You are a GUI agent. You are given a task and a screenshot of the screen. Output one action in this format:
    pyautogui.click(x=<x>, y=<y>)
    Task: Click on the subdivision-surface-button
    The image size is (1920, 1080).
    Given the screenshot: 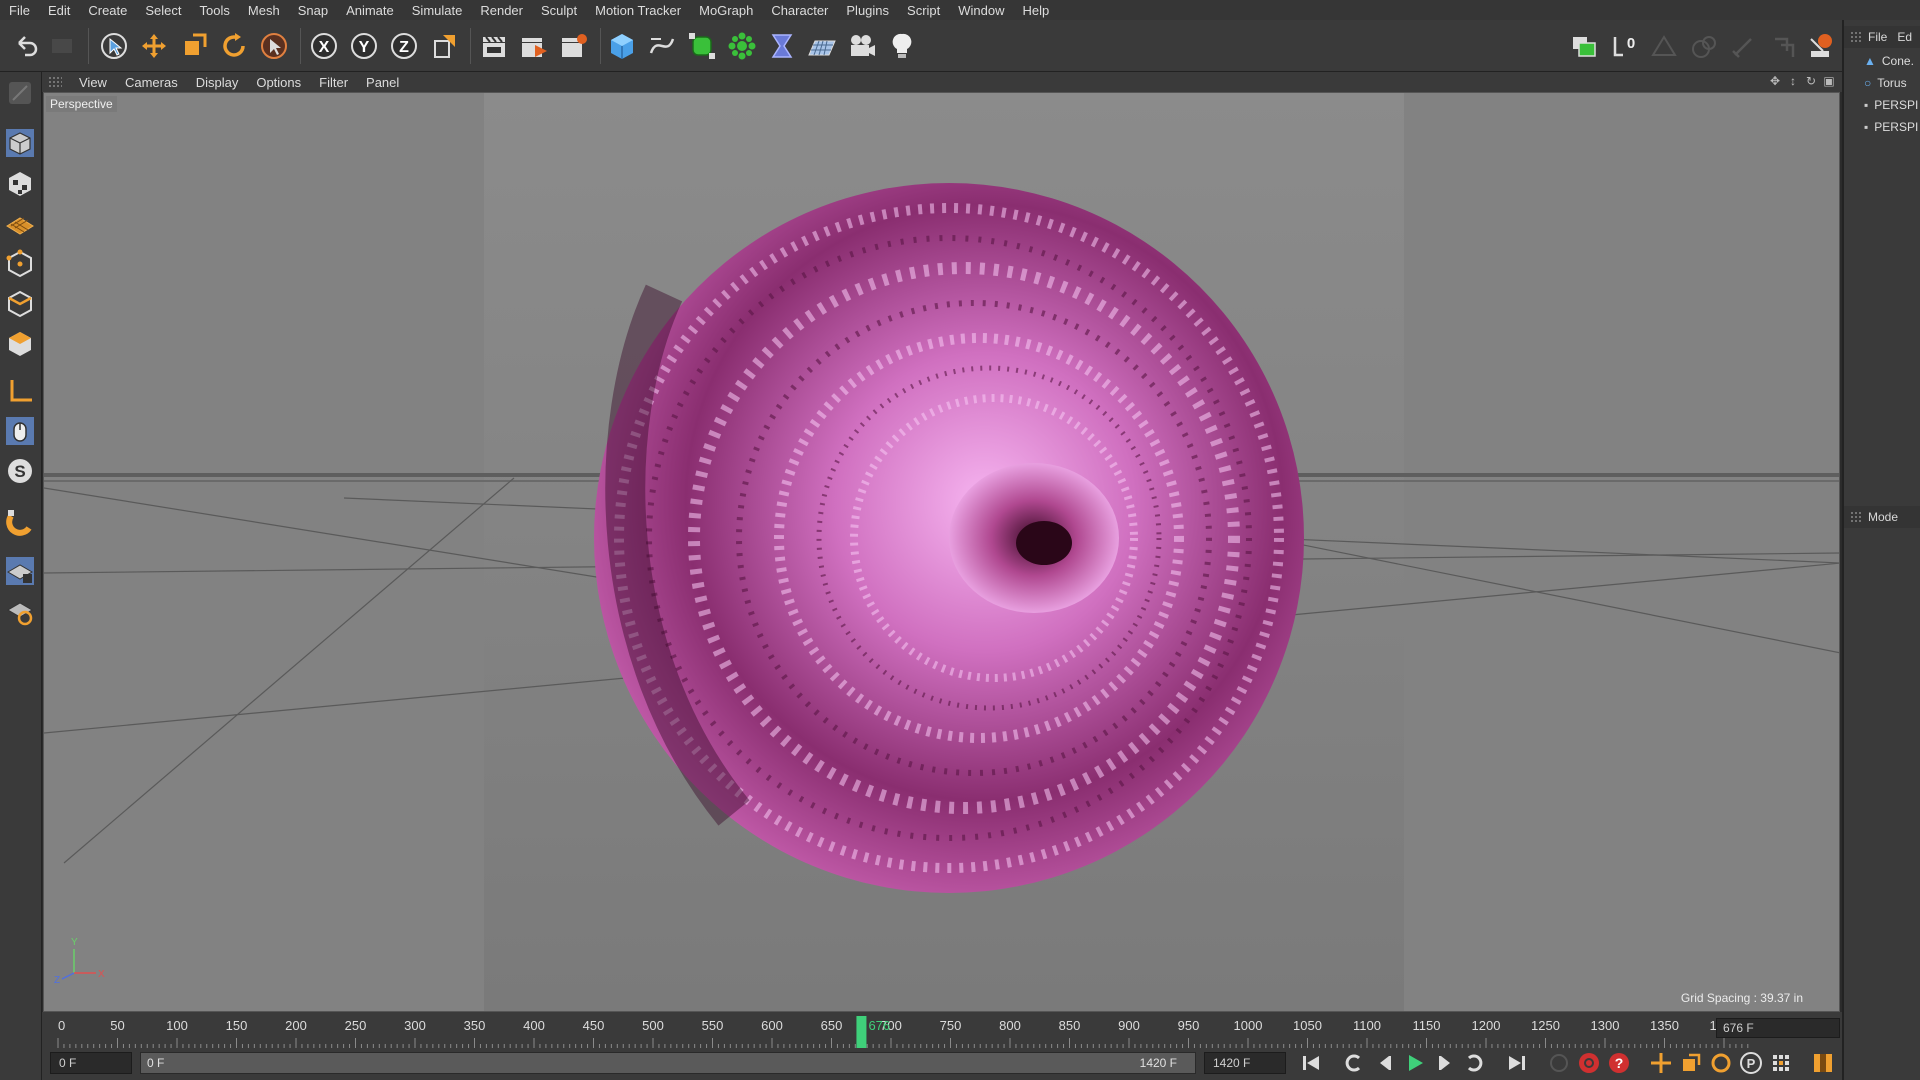 What is the action you would take?
    pyautogui.click(x=702, y=46)
    